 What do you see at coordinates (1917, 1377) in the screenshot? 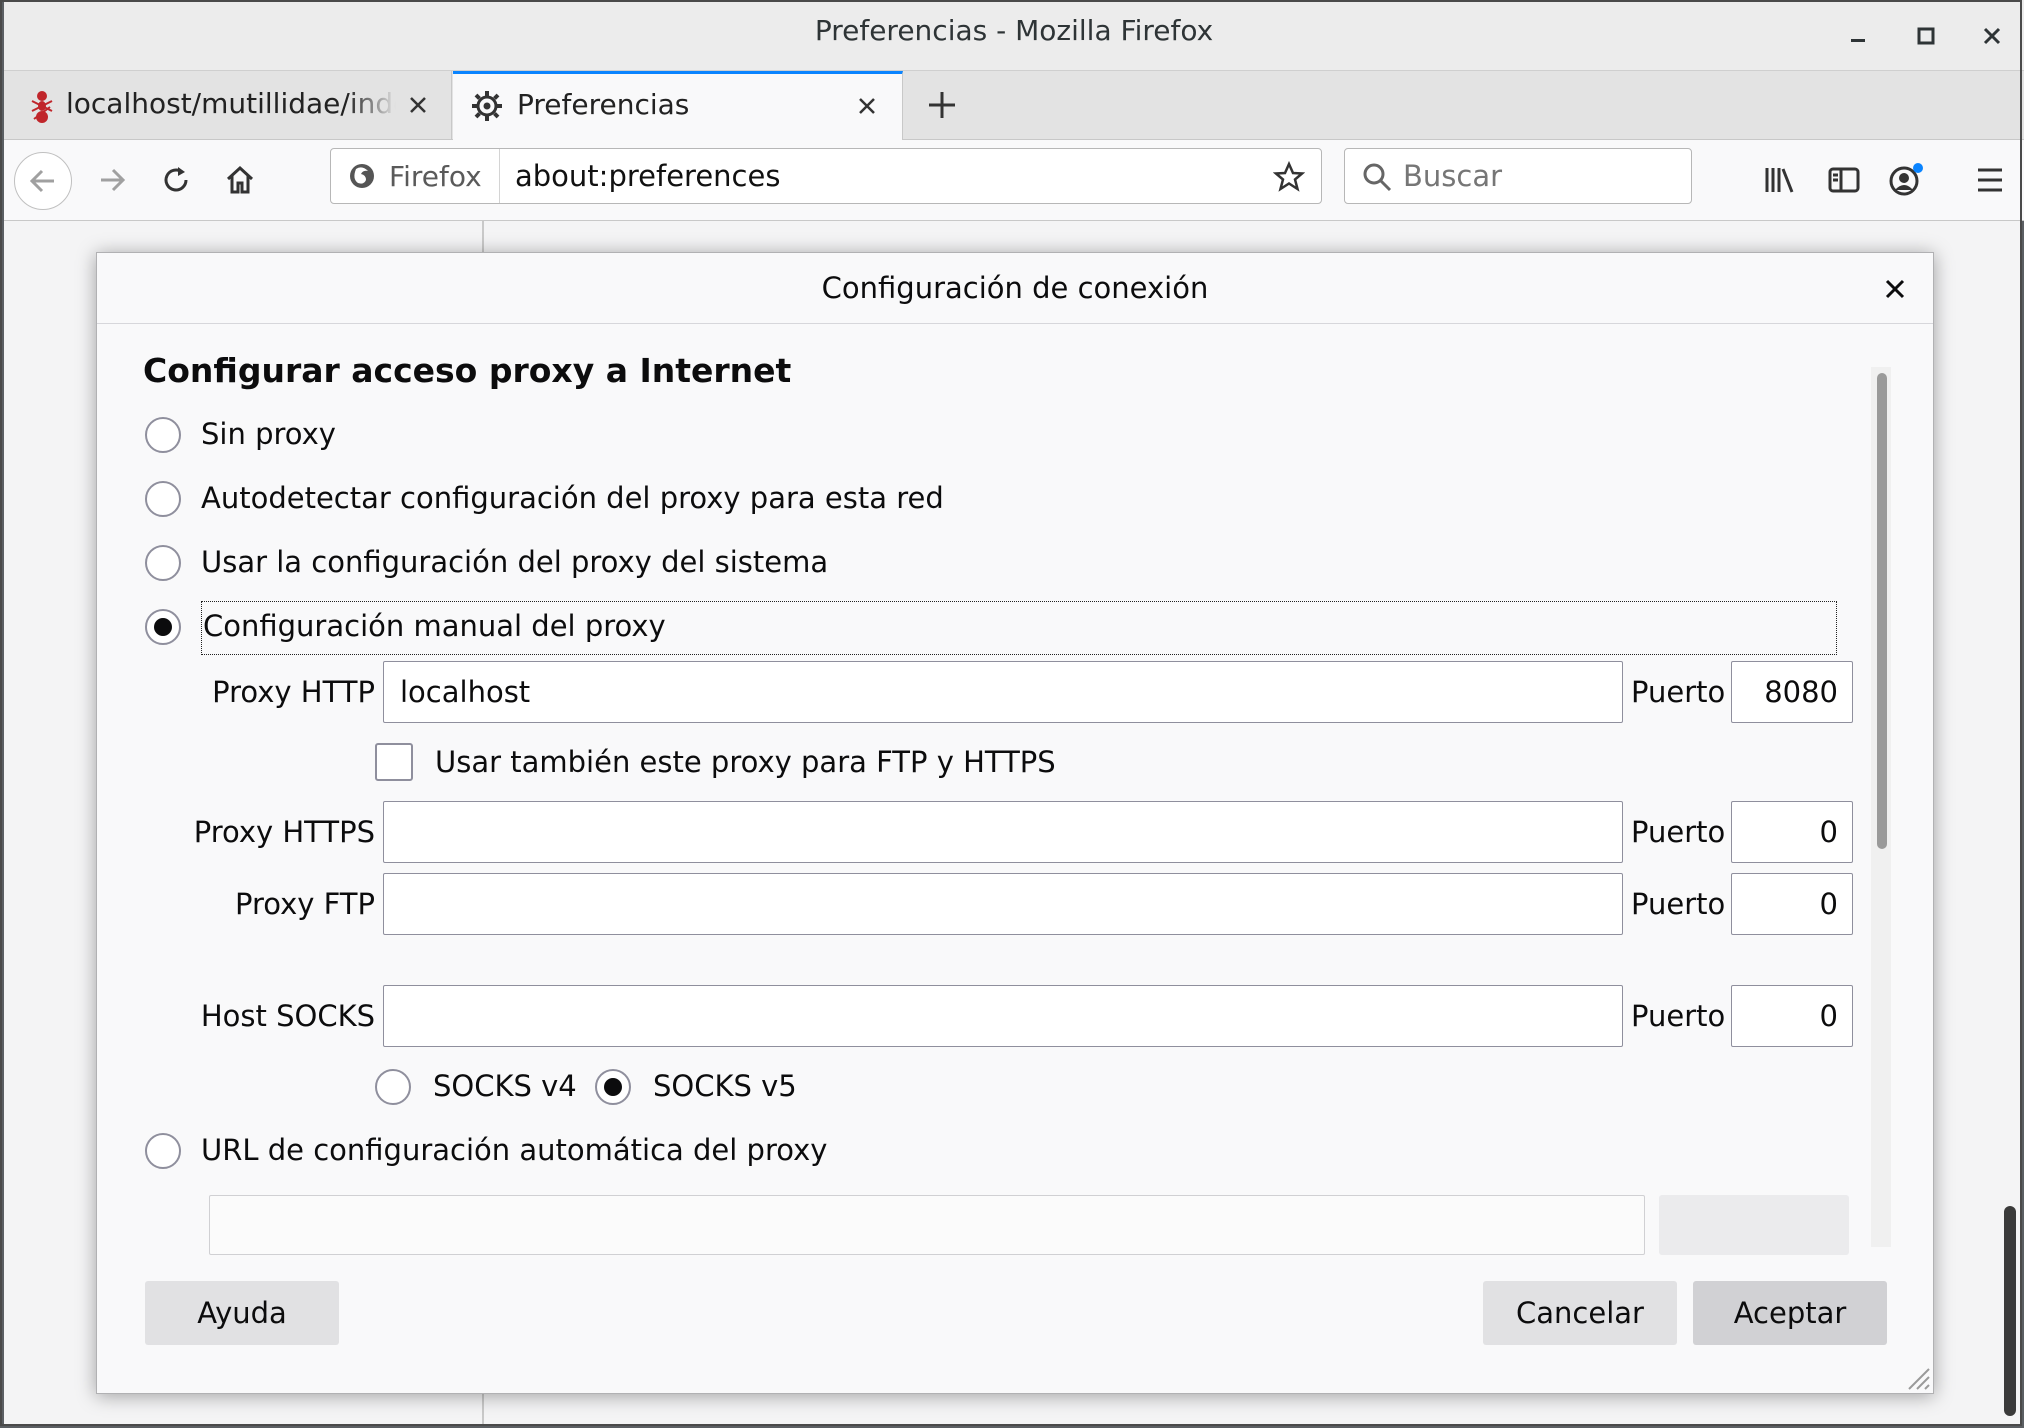
I see `resize-grip-icon` at bounding box center [1917, 1377].